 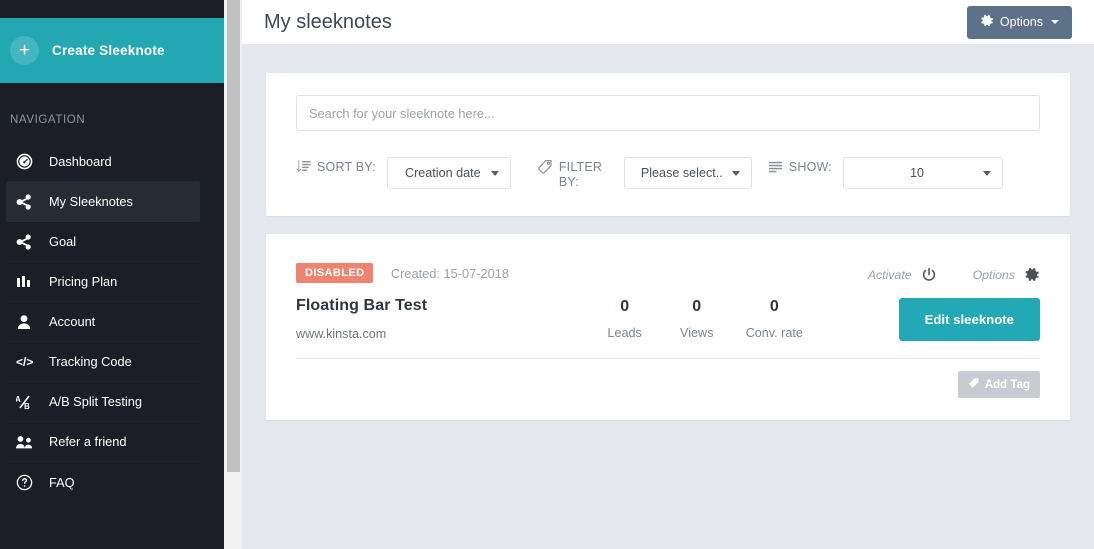 What do you see at coordinates (969, 319) in the screenshot?
I see `edit-sleeknote-button: Edit sleeknote` at bounding box center [969, 319].